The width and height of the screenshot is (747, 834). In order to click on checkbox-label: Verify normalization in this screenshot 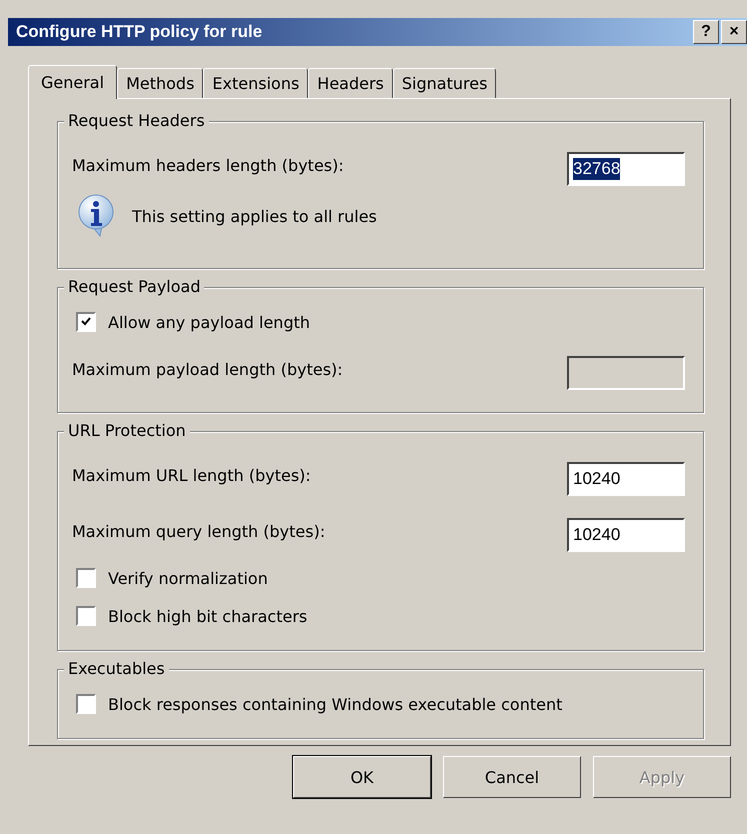, I will do `click(188, 578)`.